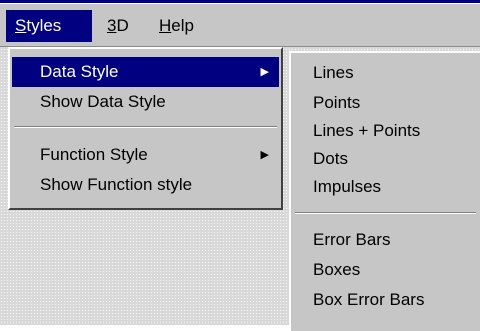 Image resolution: width=480 pixels, height=331 pixels. Describe the element at coordinates (21, 25) in the screenshot. I see `menubar-styles-accel: S` at that location.